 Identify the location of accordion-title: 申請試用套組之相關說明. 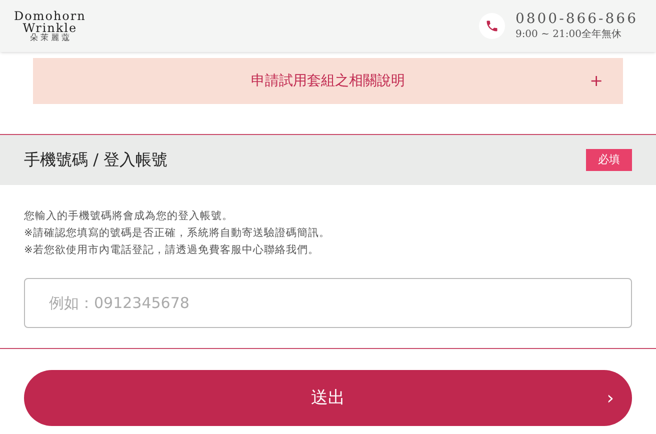
(328, 81).